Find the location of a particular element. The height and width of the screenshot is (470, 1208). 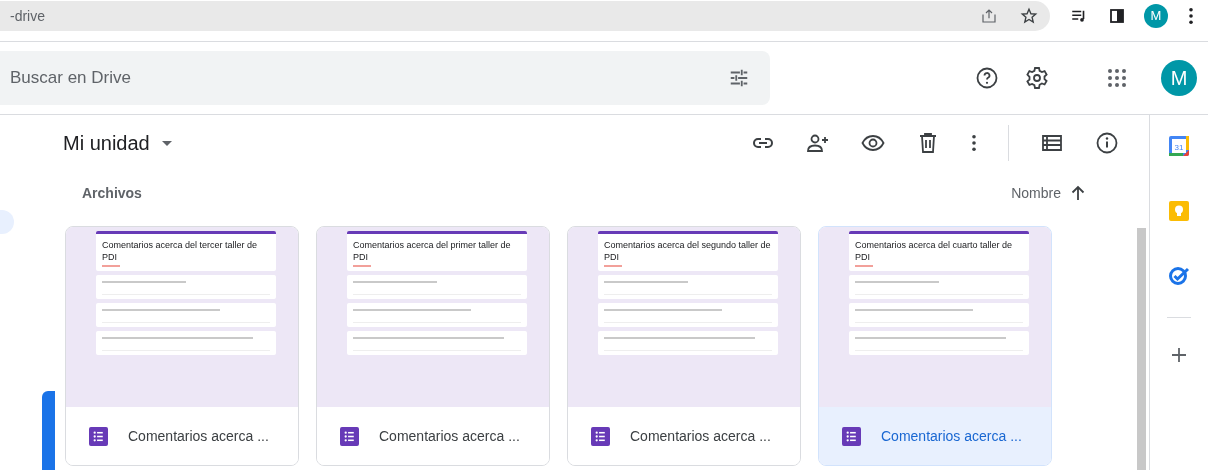

filter-icon is located at coordinates (739, 78).